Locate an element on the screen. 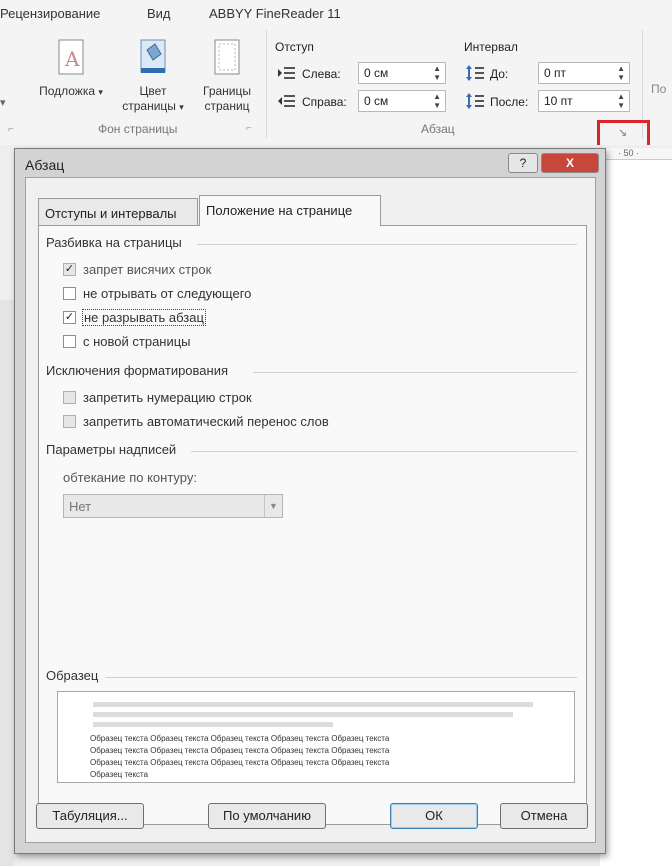 The image size is (672, 866). page-break-before-checkbox: с новой страницы is located at coordinates (163, 342).